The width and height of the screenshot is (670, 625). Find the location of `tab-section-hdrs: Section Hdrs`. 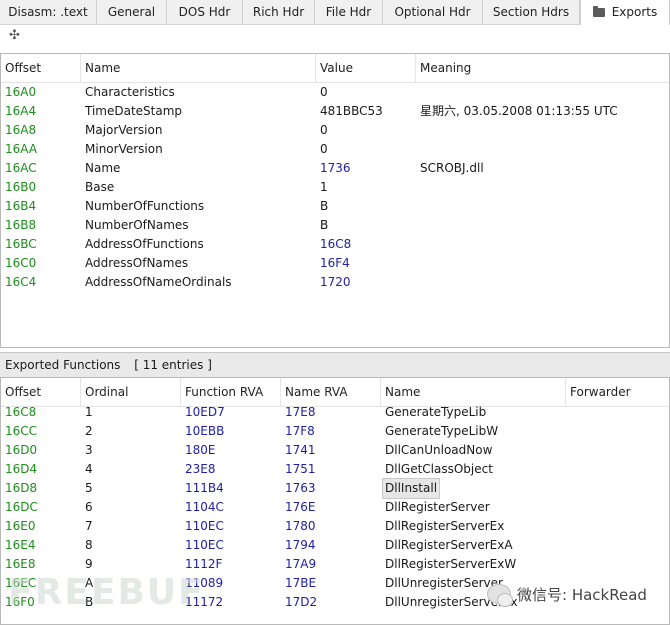

tab-section-hdrs: Section Hdrs is located at coordinates (531, 12).